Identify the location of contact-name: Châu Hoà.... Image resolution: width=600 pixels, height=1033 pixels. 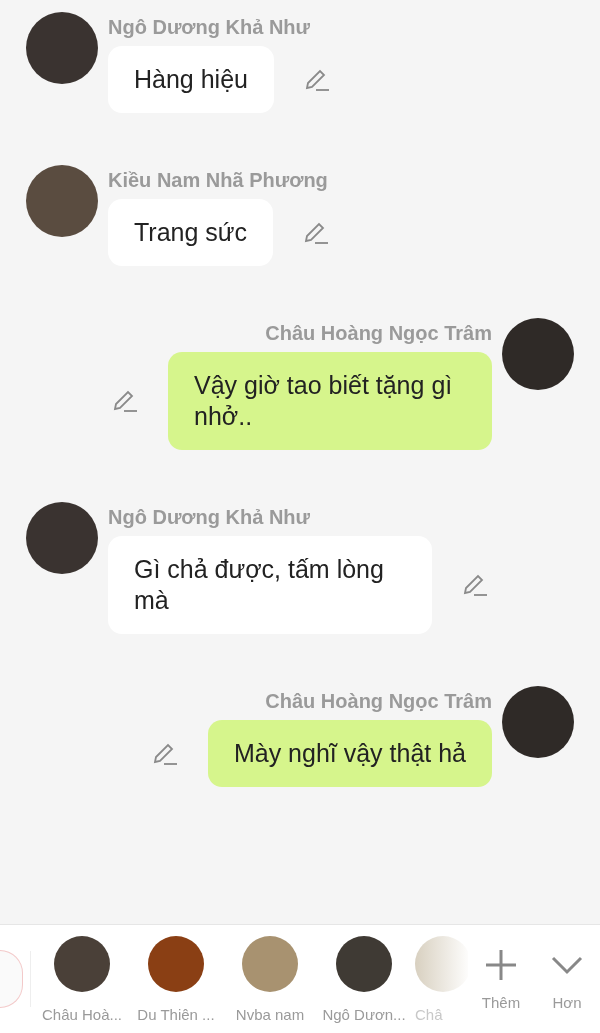
(81, 1014).